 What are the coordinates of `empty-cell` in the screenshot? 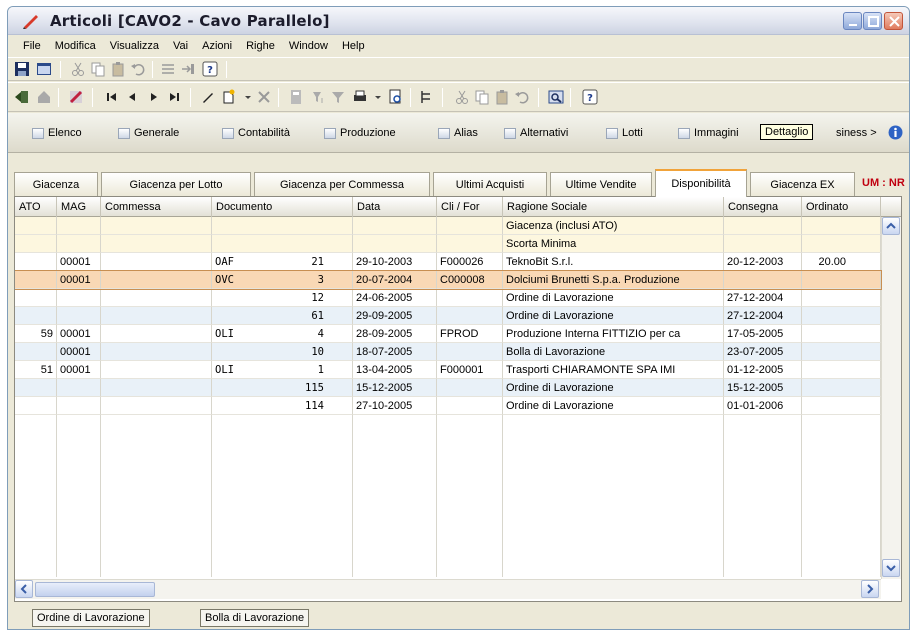 It's located at (763, 478).